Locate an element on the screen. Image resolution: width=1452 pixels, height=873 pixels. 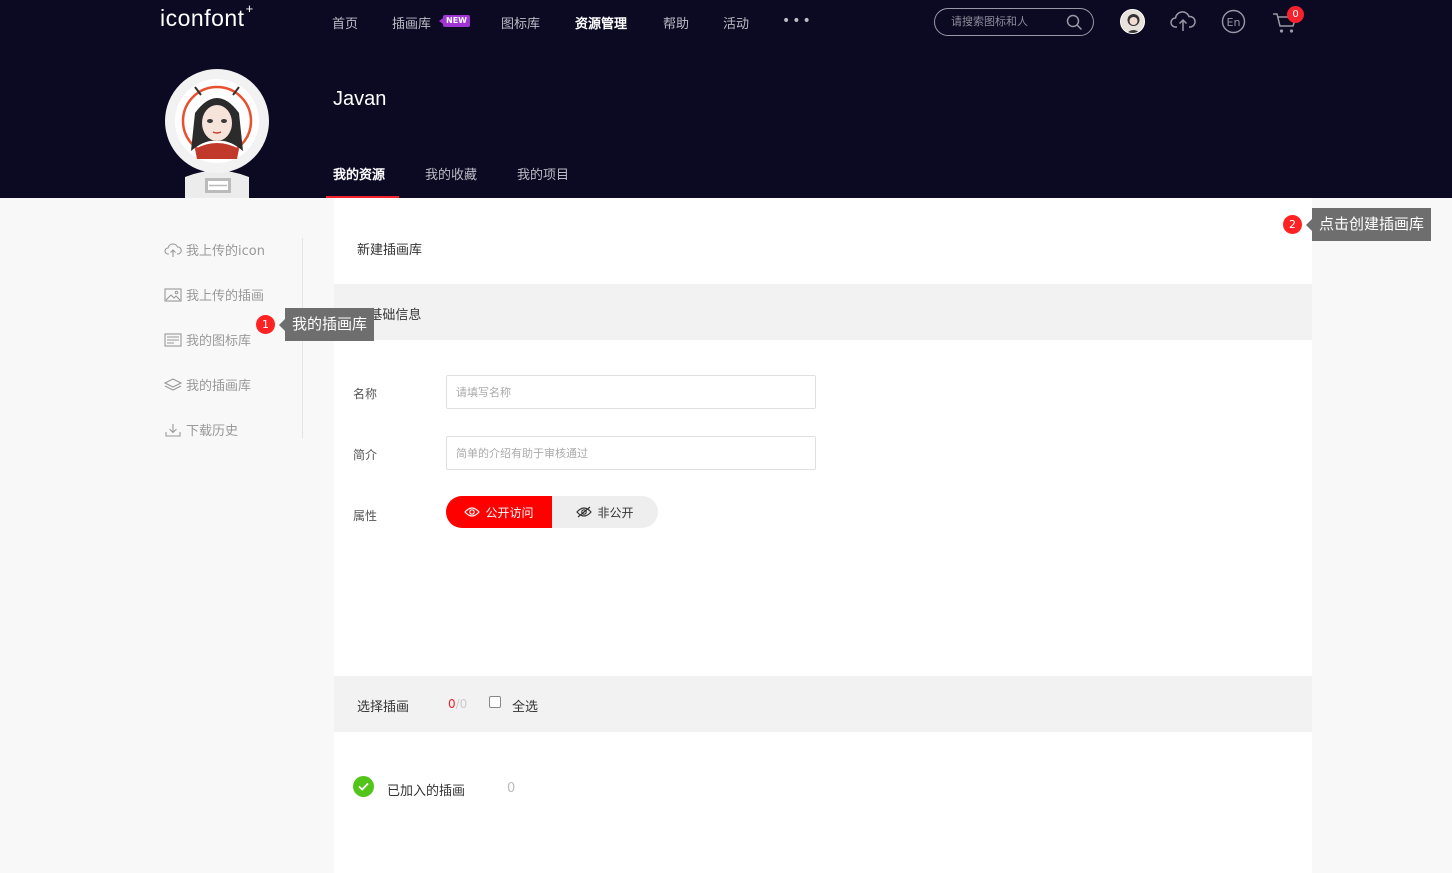
page-title: 新建插画库 is located at coordinates (390, 250).